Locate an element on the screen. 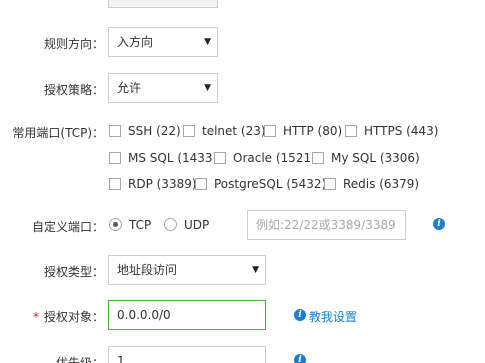  policy-select: 允许 ▼ is located at coordinates (163, 88).